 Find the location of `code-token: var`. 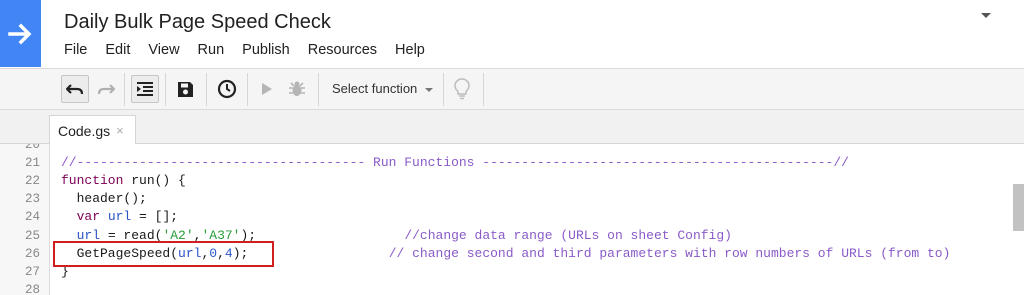

code-token: var is located at coordinates (81, 217).